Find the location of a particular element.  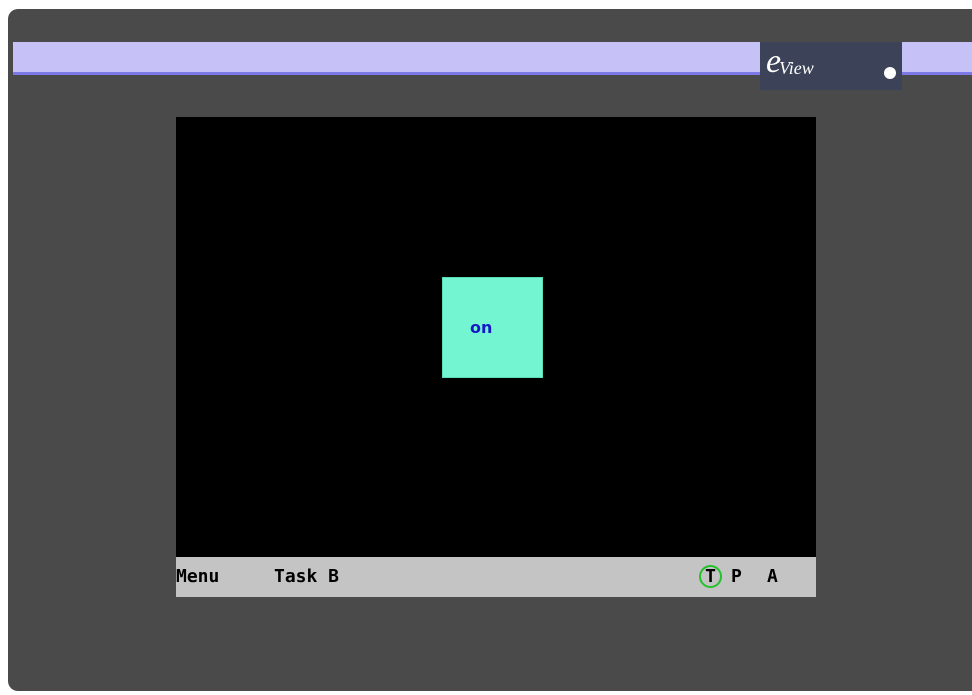

task-bar: Menu Task B T P A is located at coordinates (496, 577).